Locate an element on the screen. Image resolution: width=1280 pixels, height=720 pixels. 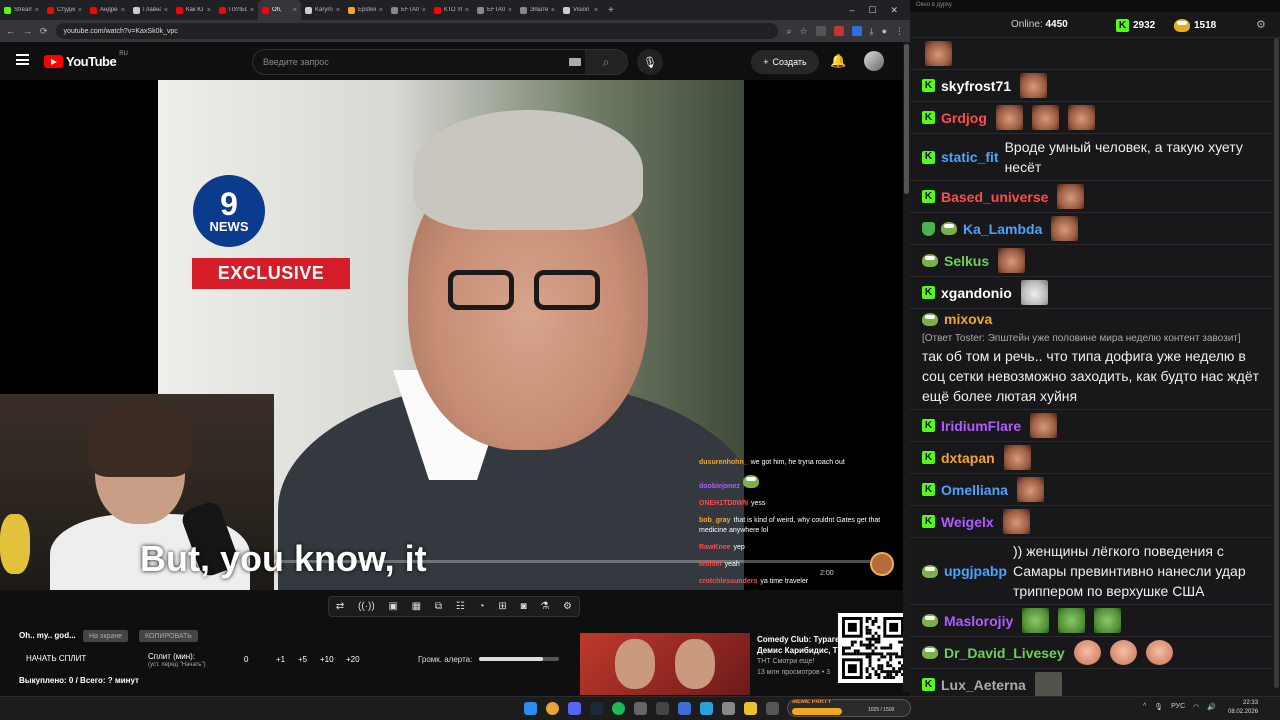
volume-icon: 🔊 is located at coordinates (1211, 707).